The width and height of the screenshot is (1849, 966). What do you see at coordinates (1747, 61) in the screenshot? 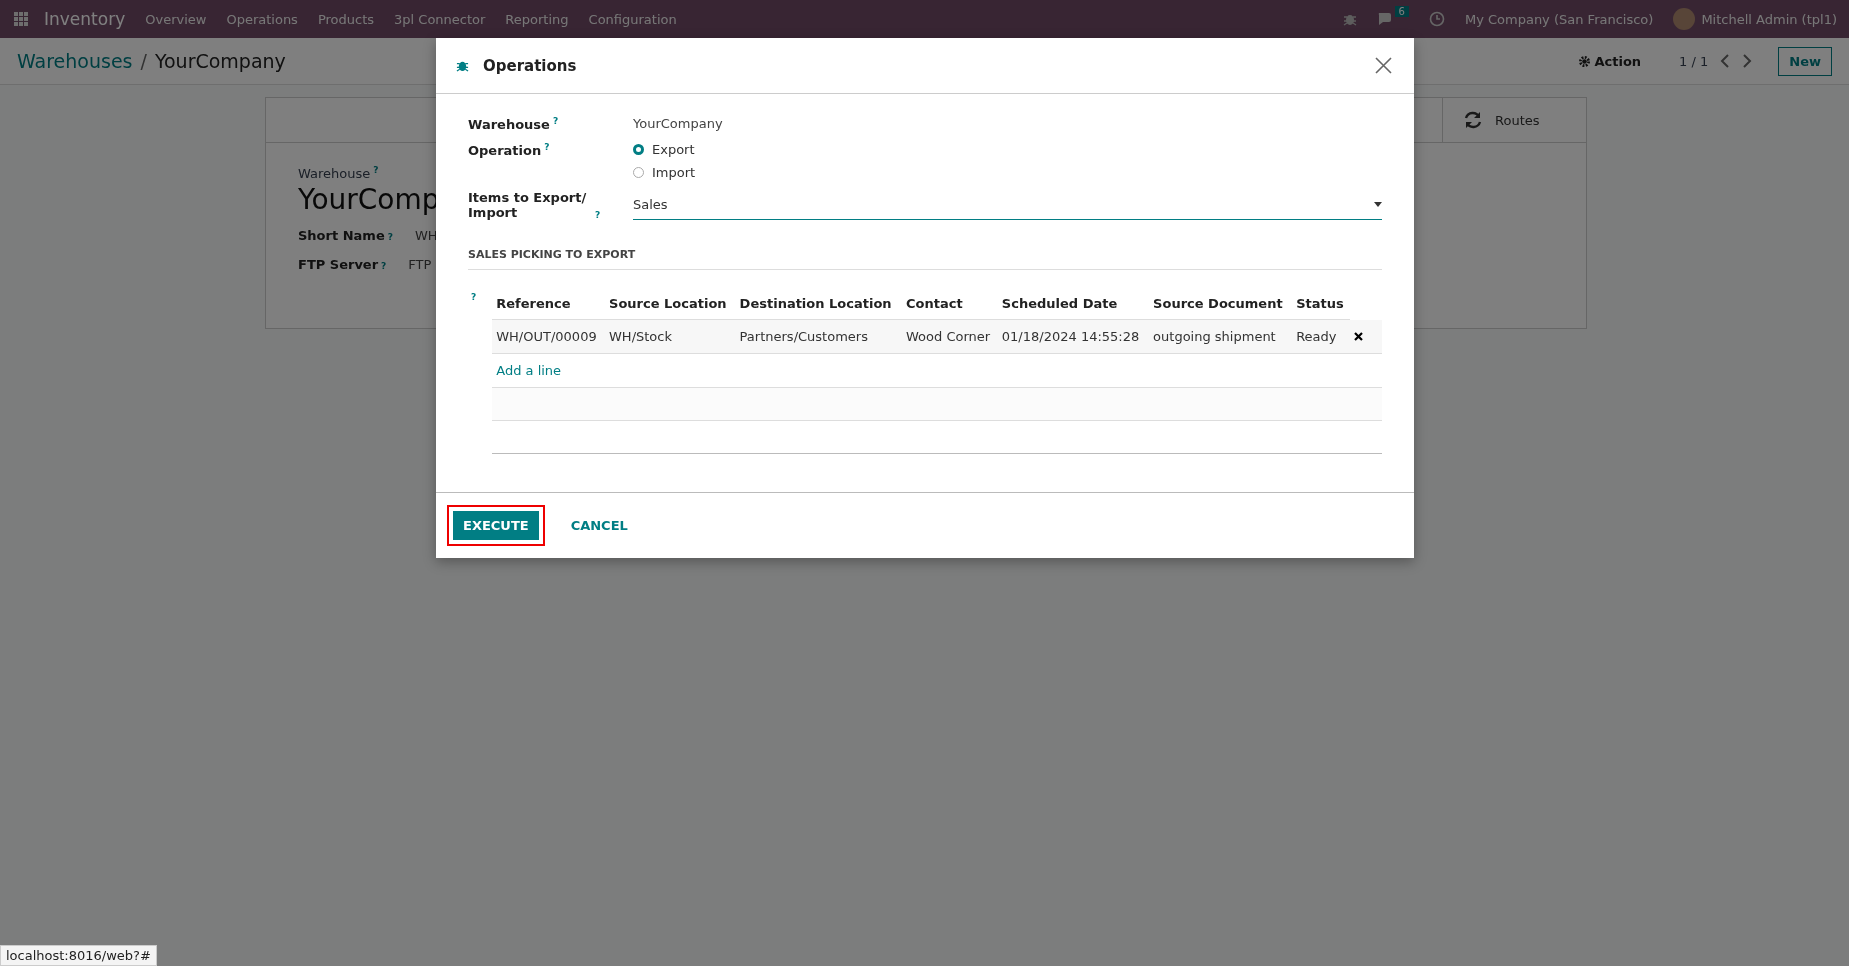
I see `next-icon` at bounding box center [1747, 61].